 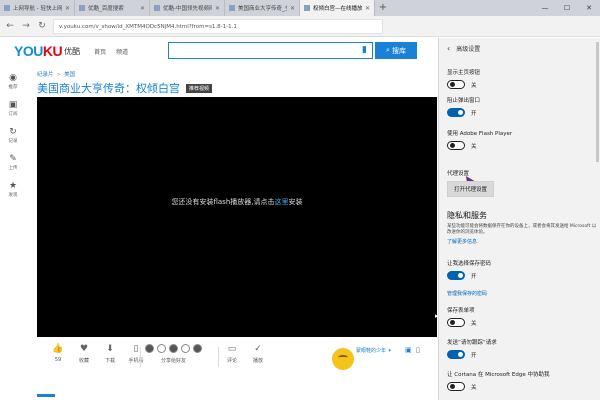 I want to click on youku-logo: YOUKU, so click(x=38, y=51).